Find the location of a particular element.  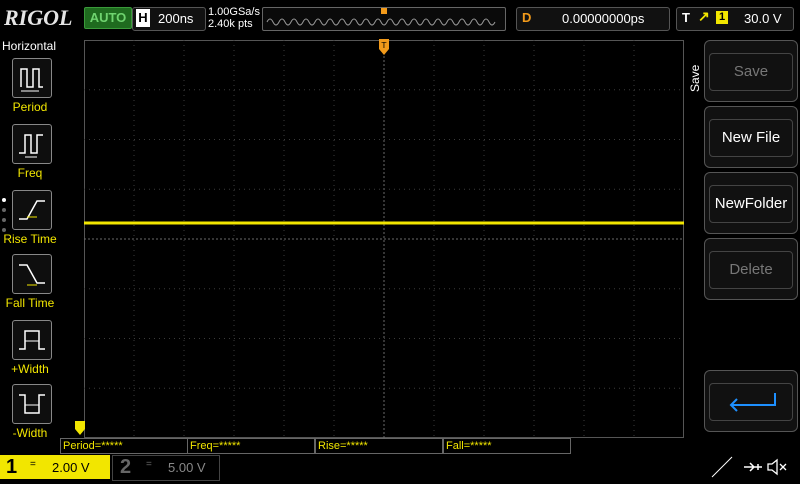

brand-logo: RIGOL is located at coordinates (38, 17).